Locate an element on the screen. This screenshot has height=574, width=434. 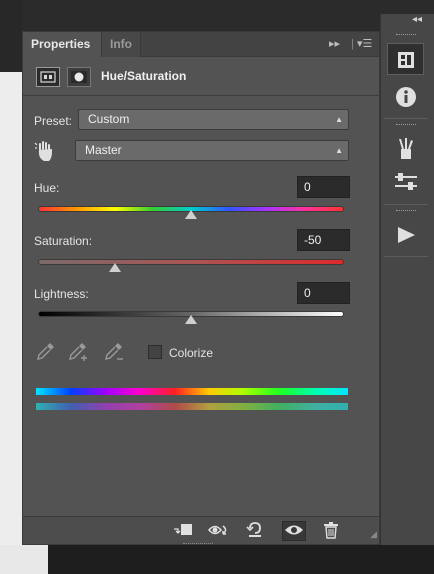
tab-properties: Properties is located at coordinates (62, 44).